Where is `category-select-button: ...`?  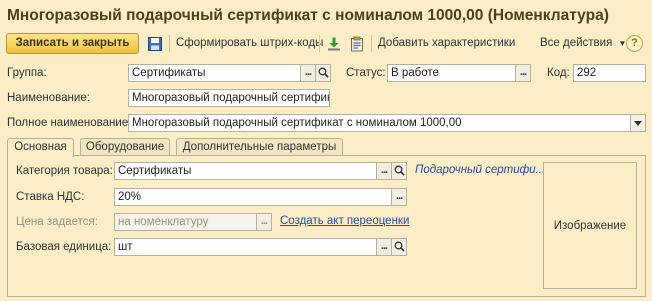 category-select-button: ... is located at coordinates (384, 171).